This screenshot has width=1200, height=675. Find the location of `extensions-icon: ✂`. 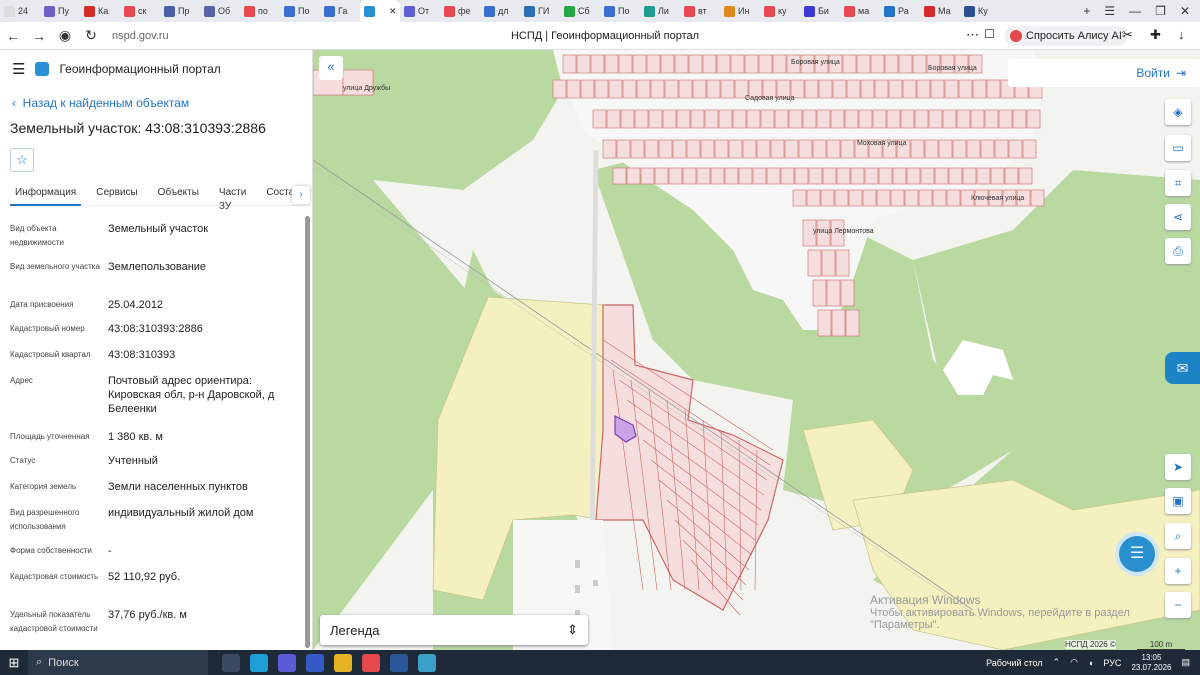

extensions-icon: ✂ is located at coordinates (1127, 35).